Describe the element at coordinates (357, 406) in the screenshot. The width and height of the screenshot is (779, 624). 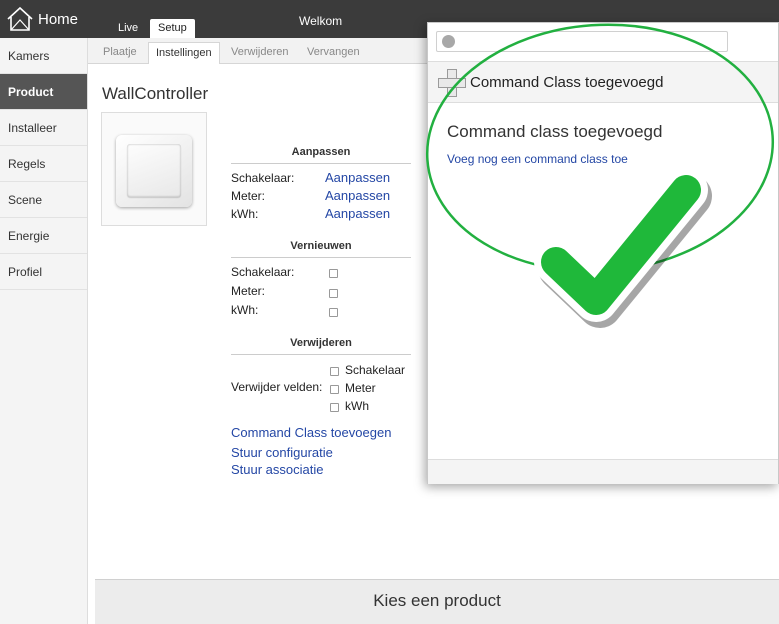
I see `verwijder-kwh-label: kWh` at that location.